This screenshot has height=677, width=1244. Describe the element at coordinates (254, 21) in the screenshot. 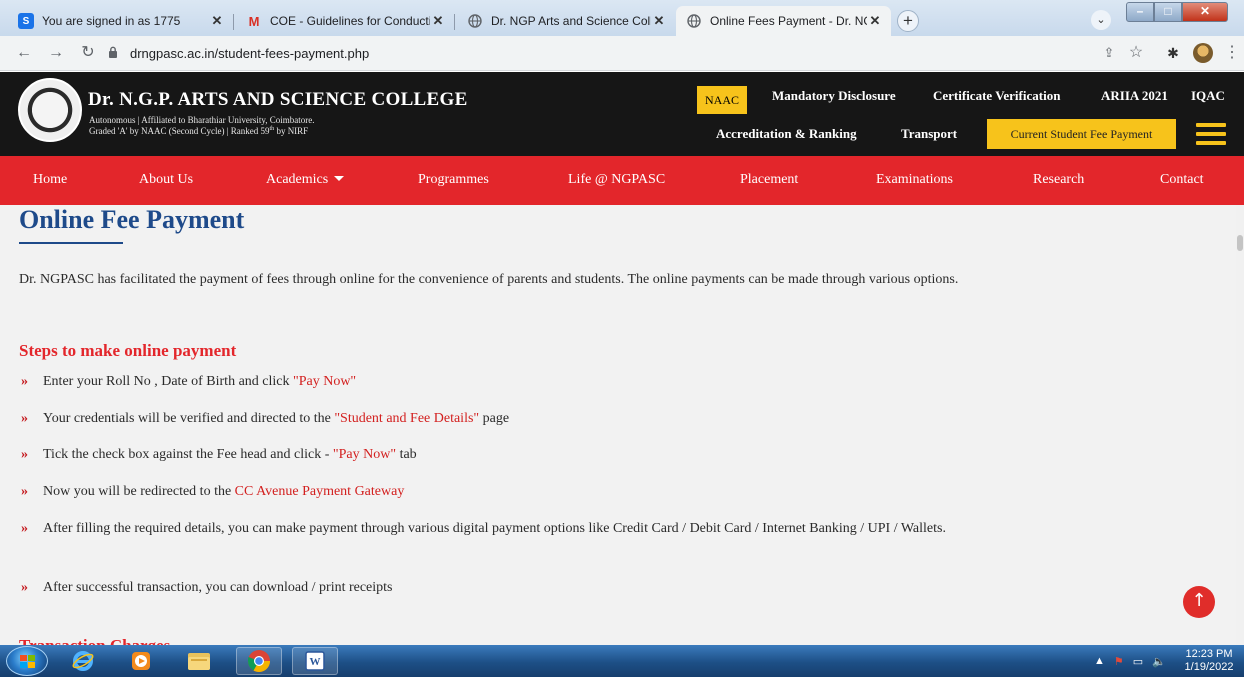

I see `gmail-icon: M` at that location.